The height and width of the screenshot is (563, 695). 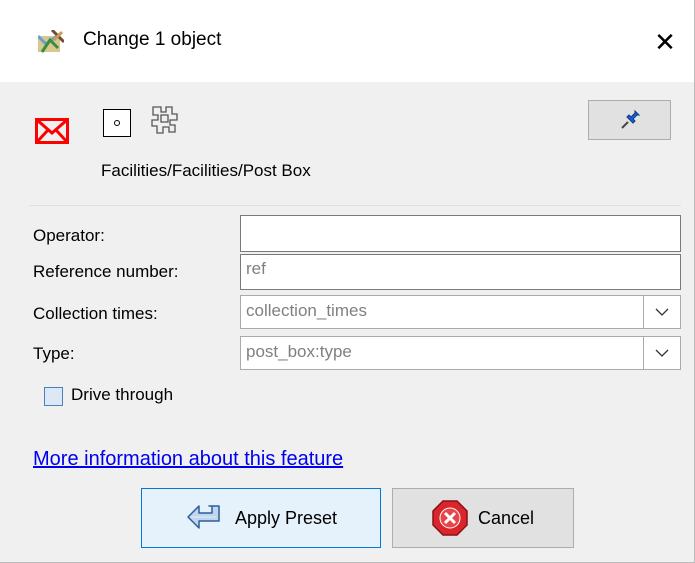 I want to click on reference-number-field: ref, so click(x=460, y=272).